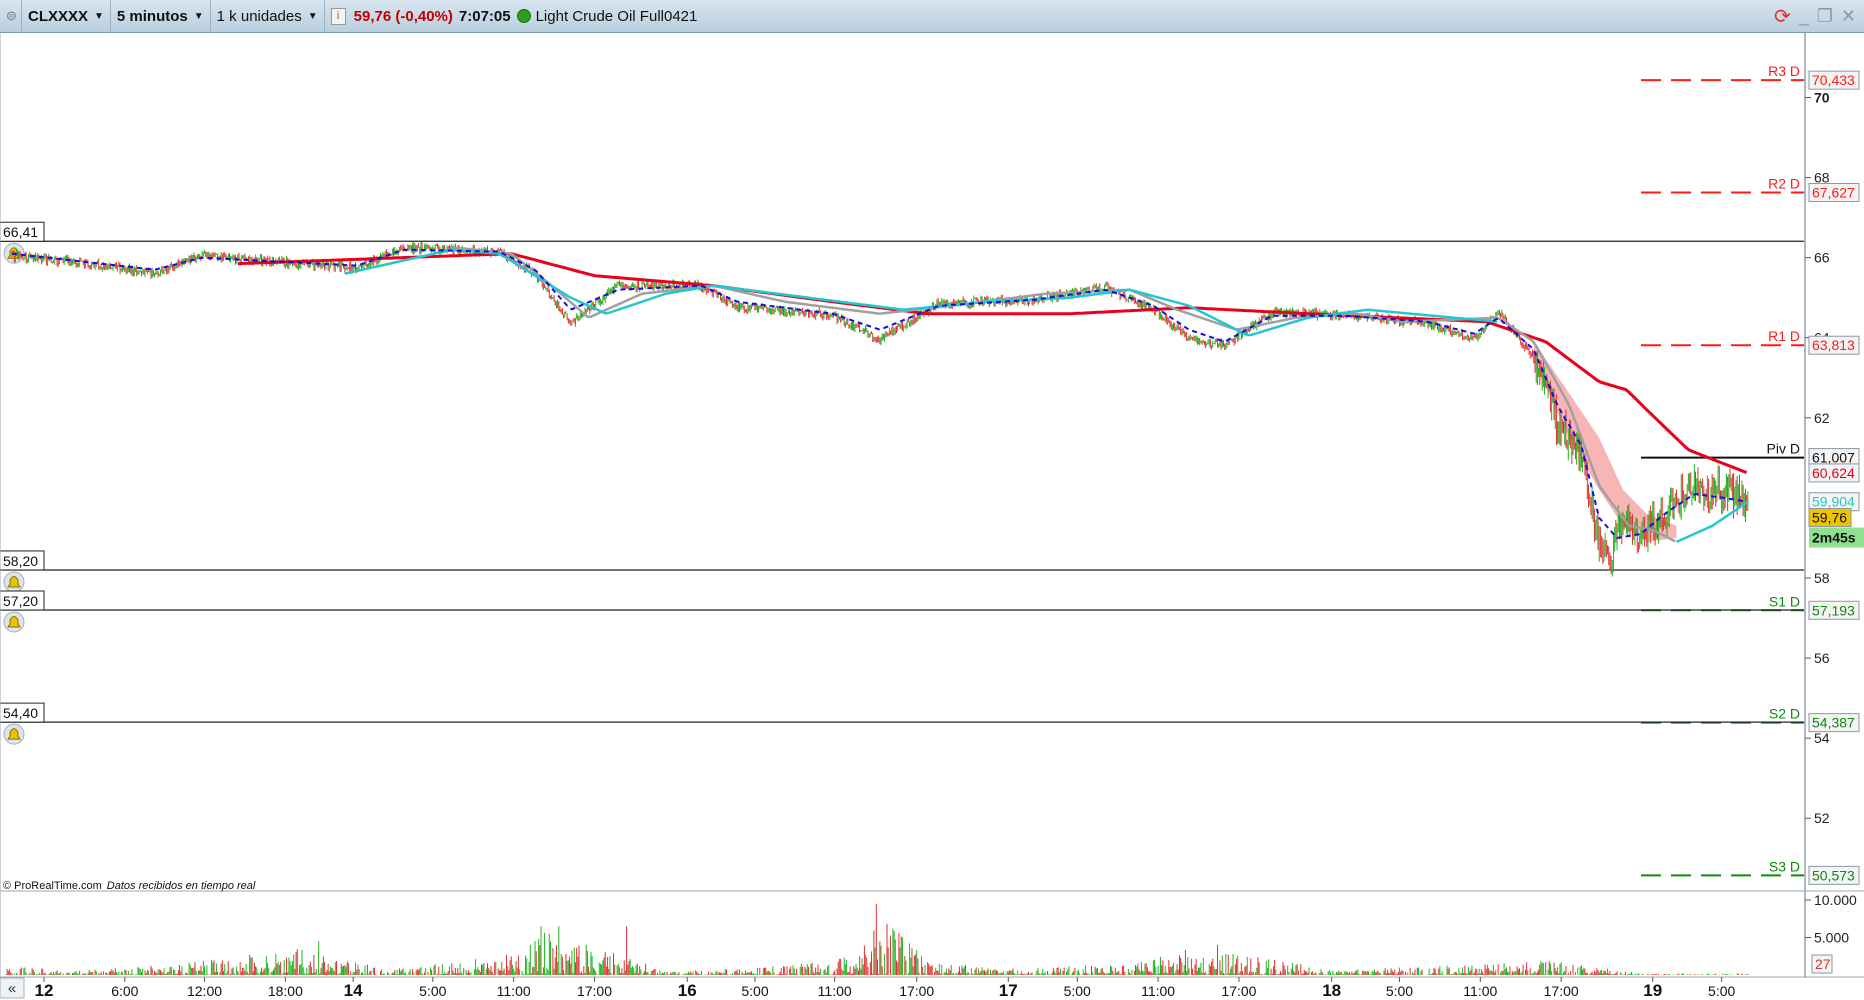 The image size is (1864, 1000). I want to click on y-tick-label: 54, so click(1822, 738).